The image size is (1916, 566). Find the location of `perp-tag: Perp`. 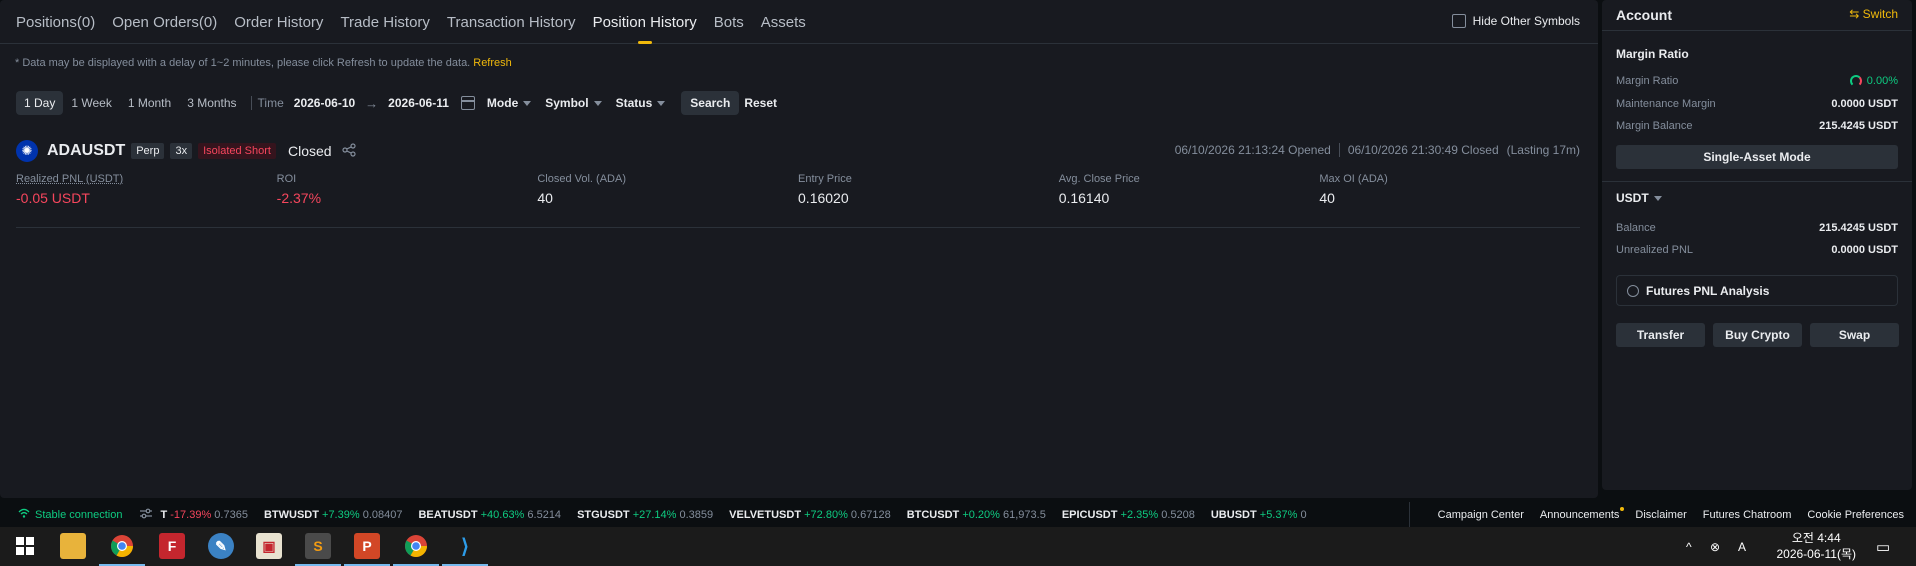

perp-tag: Perp is located at coordinates (148, 151).